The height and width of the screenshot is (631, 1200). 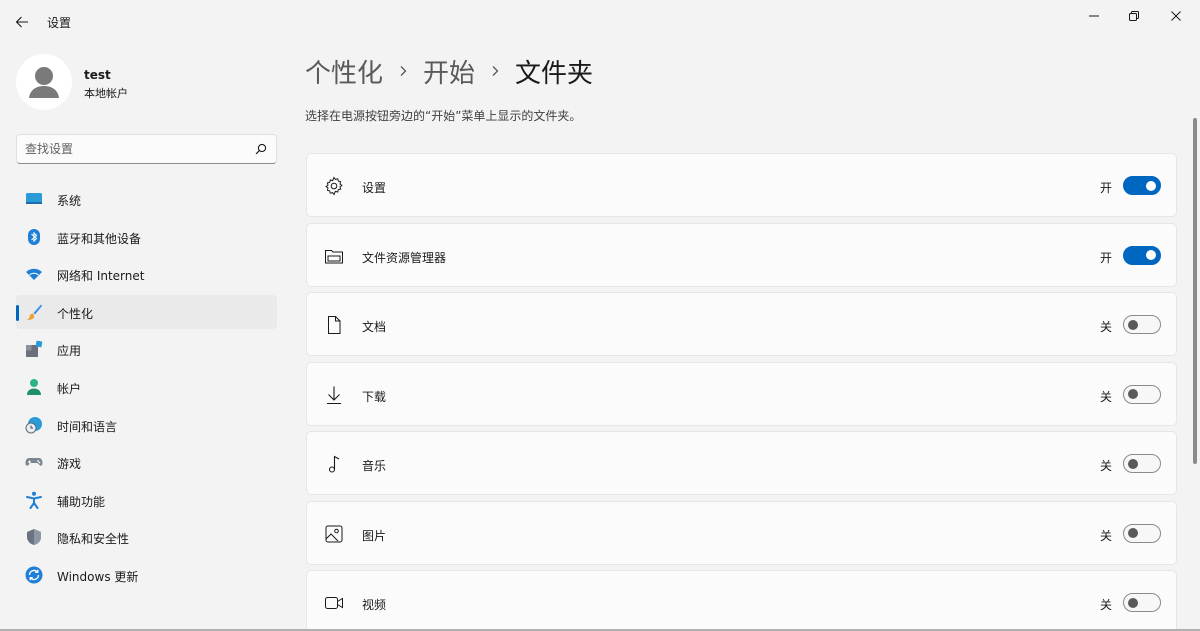 I want to click on file-explorer-toggle, so click(x=1142, y=255).